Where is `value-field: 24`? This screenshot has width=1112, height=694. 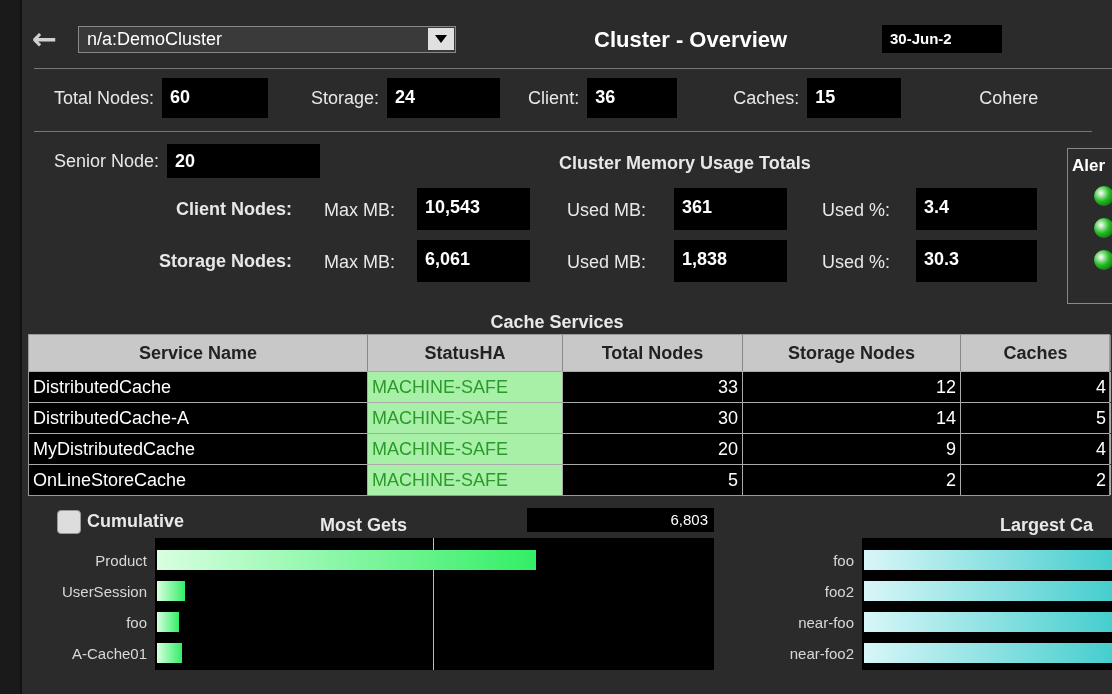
value-field: 24 is located at coordinates (444, 98).